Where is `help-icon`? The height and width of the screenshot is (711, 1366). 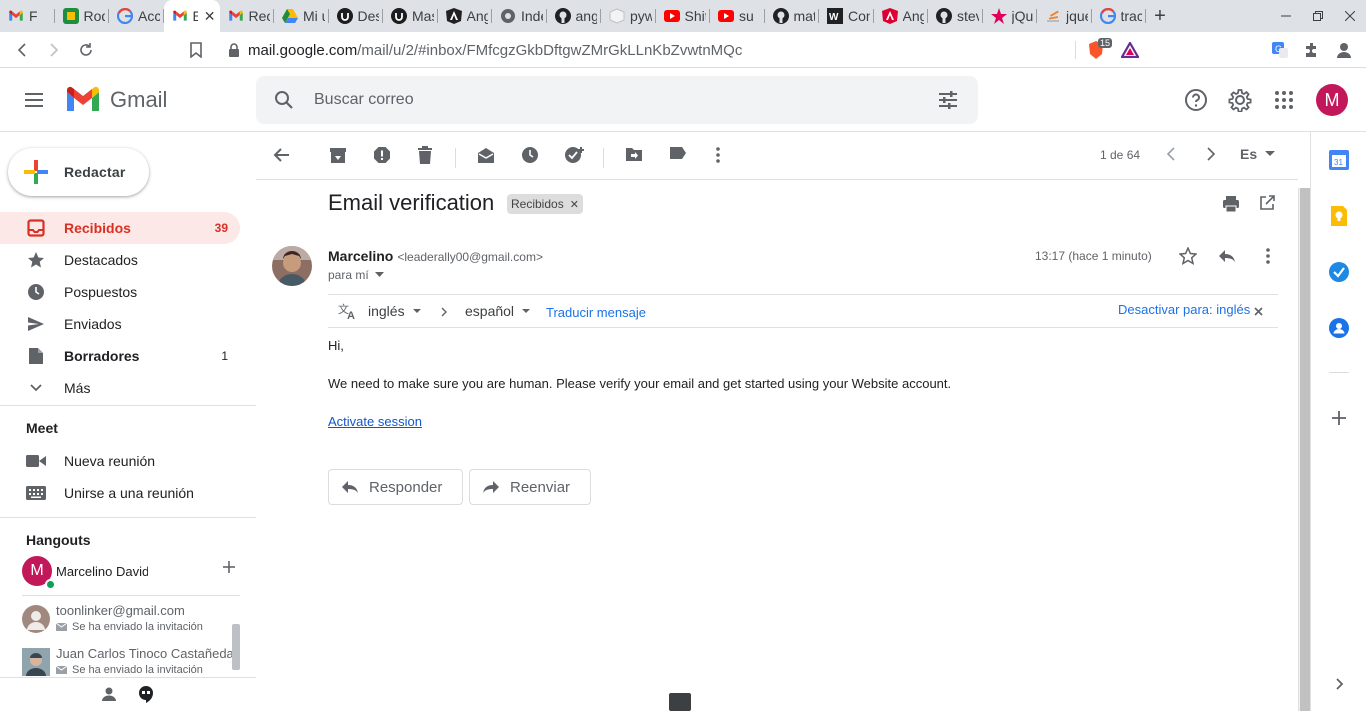 help-icon is located at coordinates (1196, 100).